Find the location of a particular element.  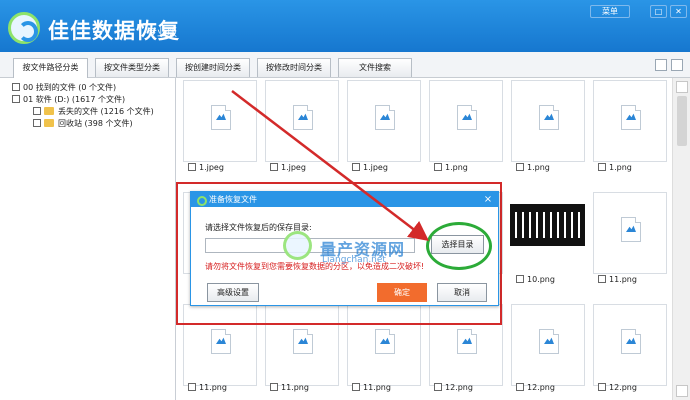

app-logo-icon is located at coordinates (24, 28).